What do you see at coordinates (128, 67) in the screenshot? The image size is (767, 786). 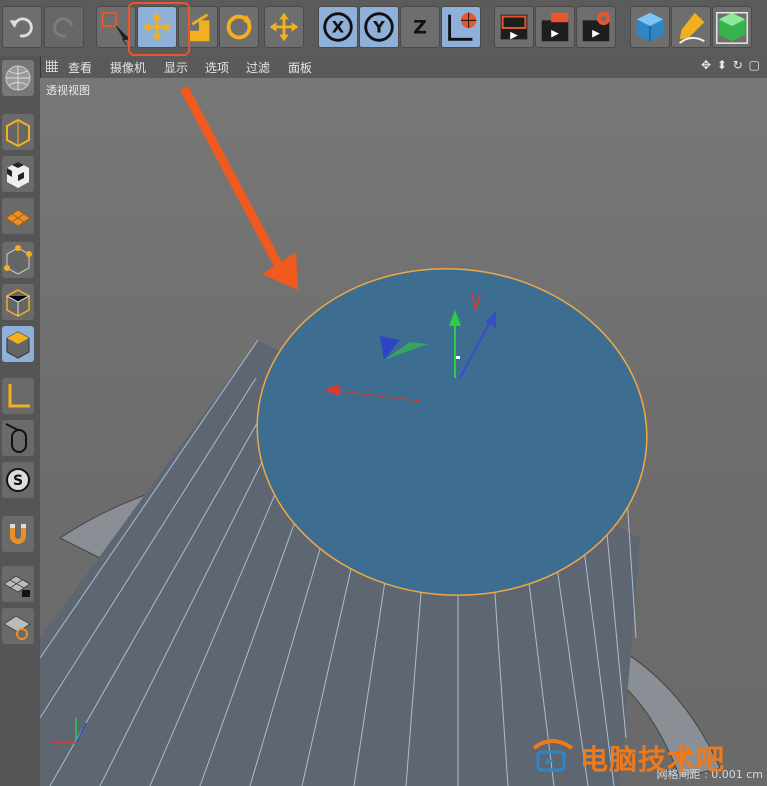 I see `menu-cameras: 摄像机` at bounding box center [128, 67].